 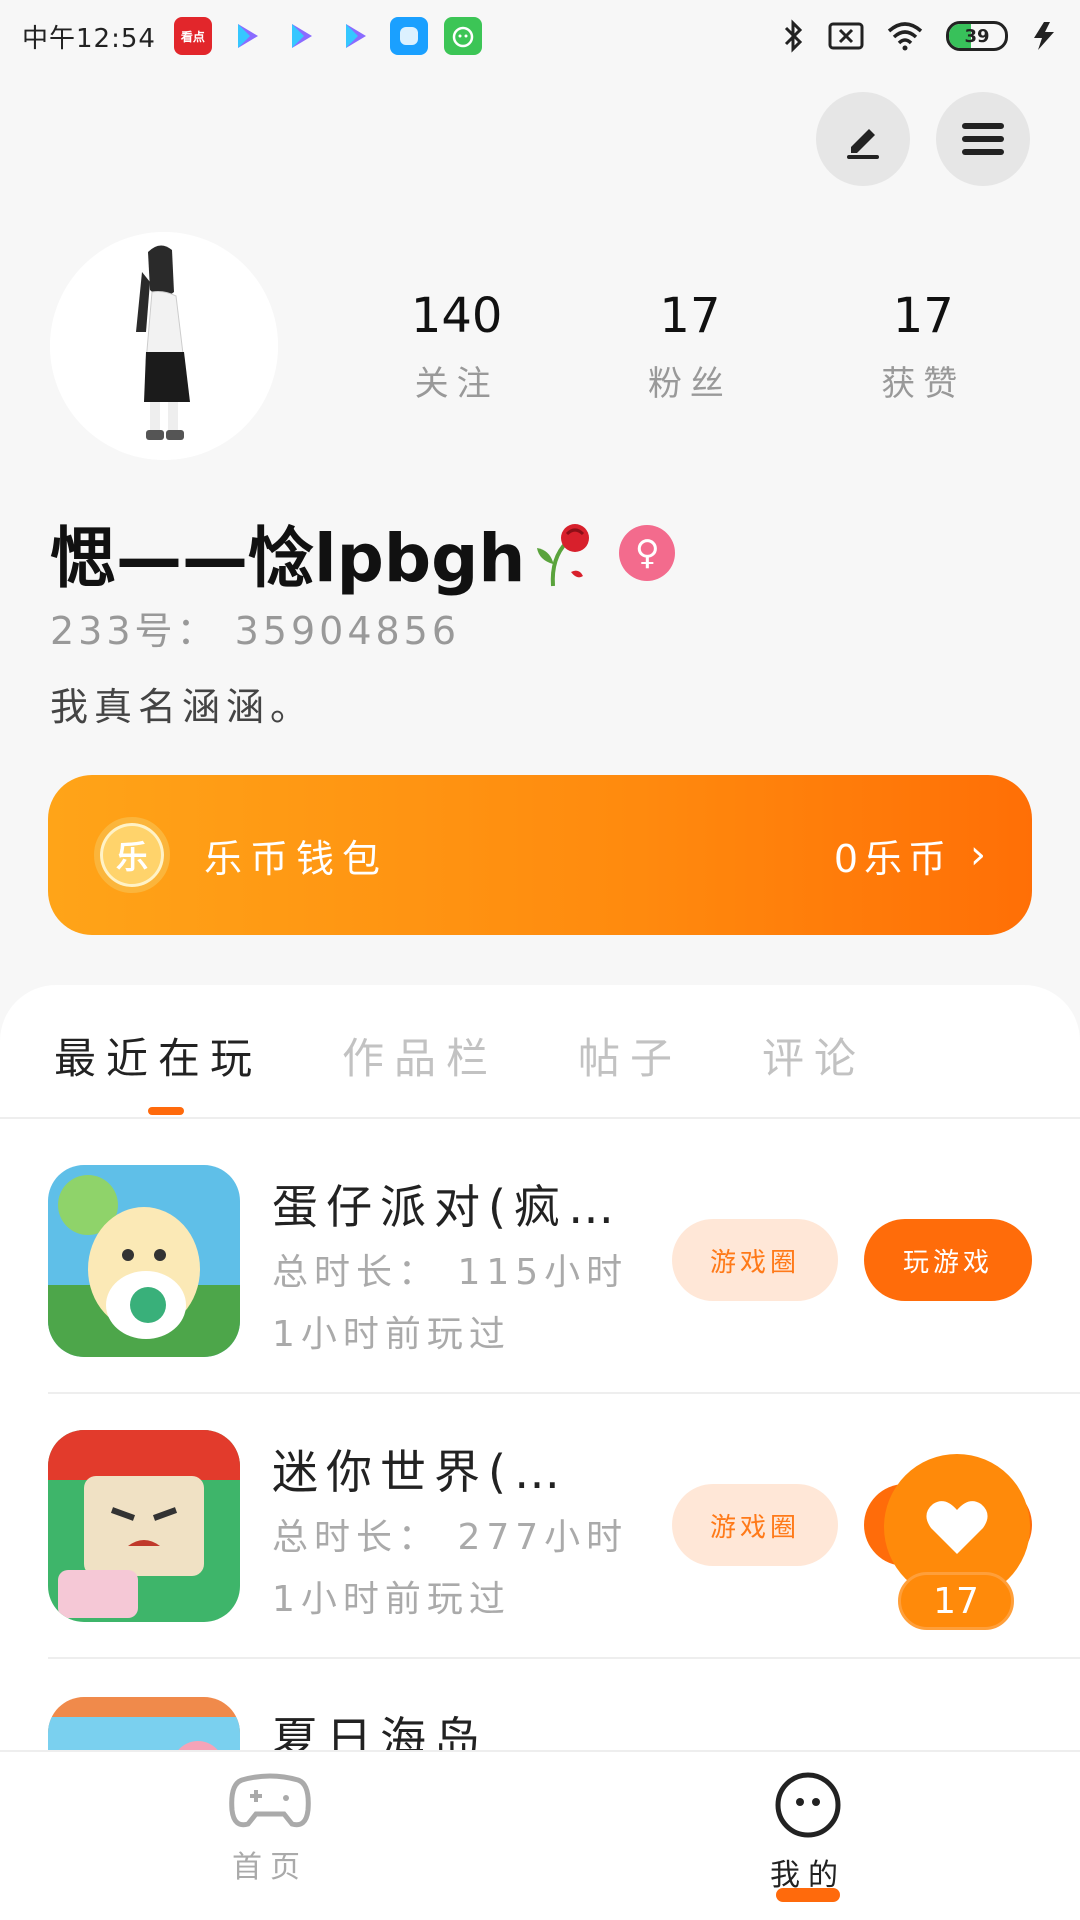 What do you see at coordinates (456, 384) in the screenshot?
I see `stat-label: 关注` at bounding box center [456, 384].